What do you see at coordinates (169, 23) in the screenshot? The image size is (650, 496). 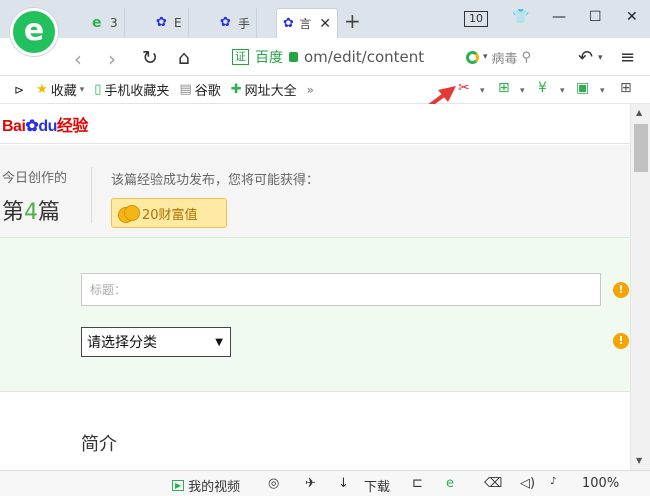 I see `tab-2: ✿ E` at bounding box center [169, 23].